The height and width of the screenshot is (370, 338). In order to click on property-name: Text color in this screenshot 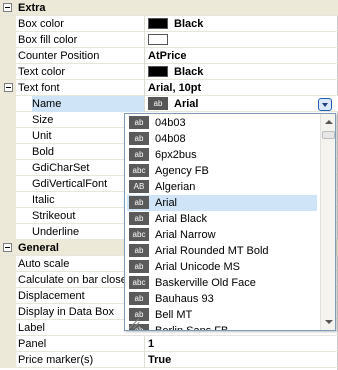, I will do `click(42, 72)`.